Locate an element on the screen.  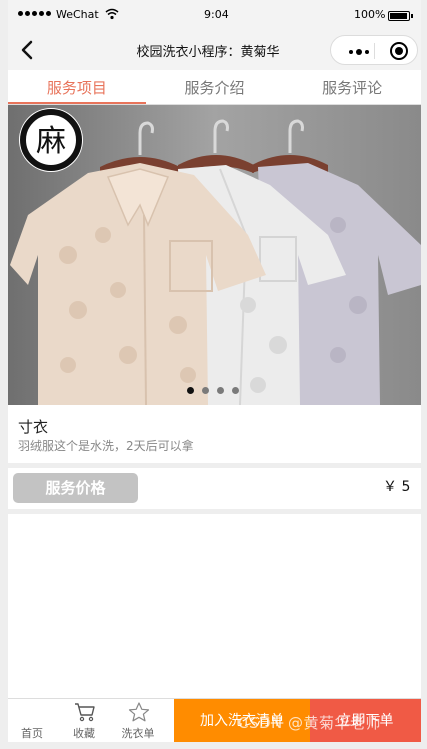
watermark-text: CSDN @黄菊华老师 is located at coordinates (310, 723).